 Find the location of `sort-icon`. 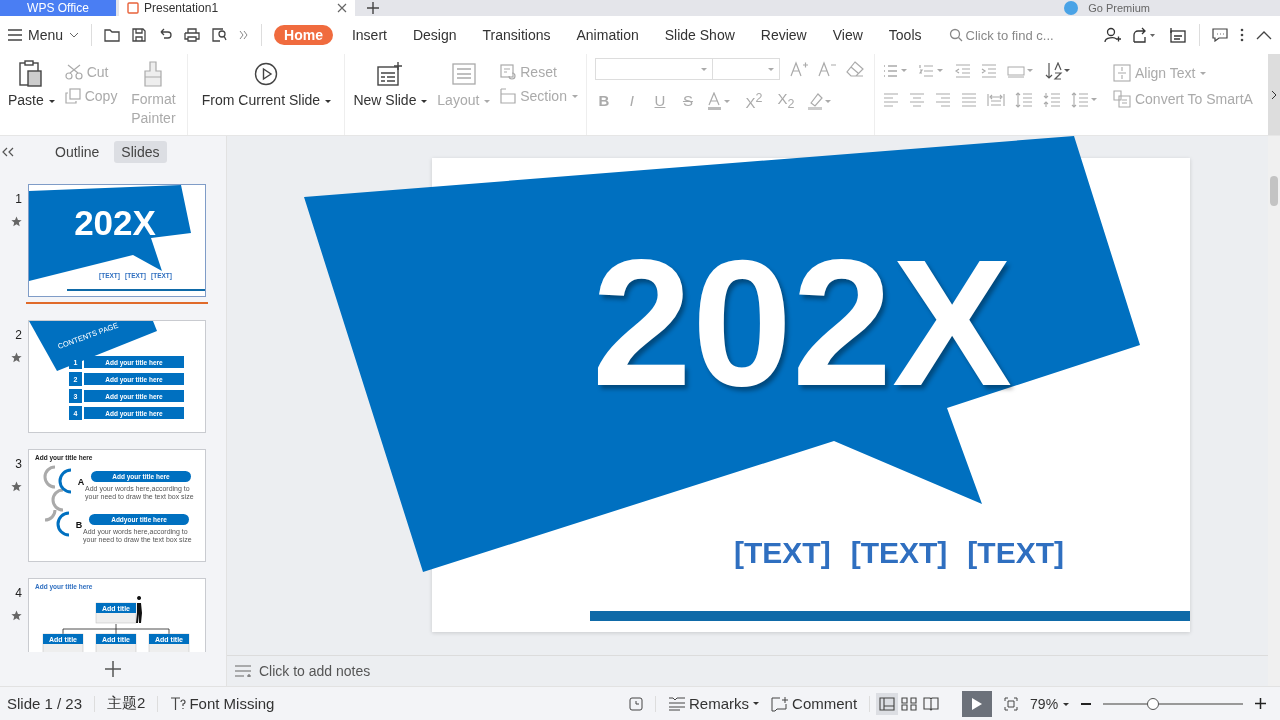

sort-icon is located at coordinates (1057, 71).